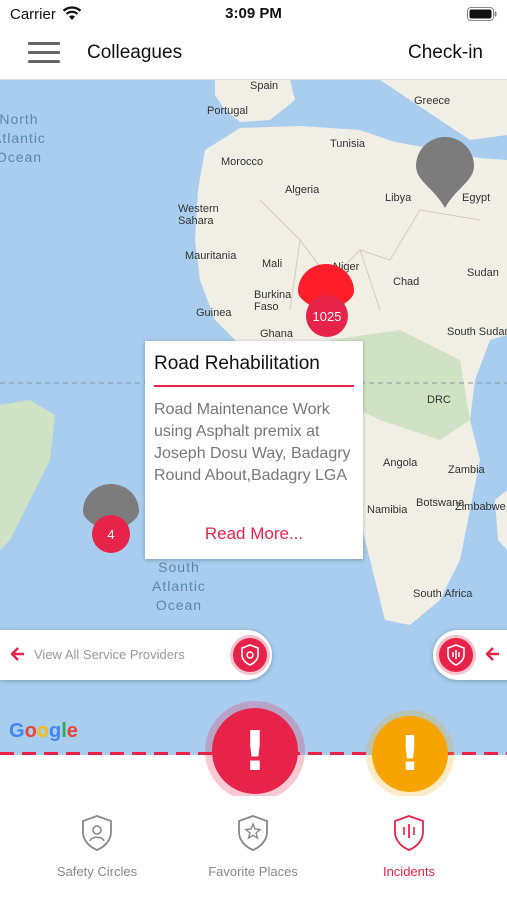  Describe the element at coordinates (466, 470) in the screenshot. I see `map-label: Zambia` at that location.